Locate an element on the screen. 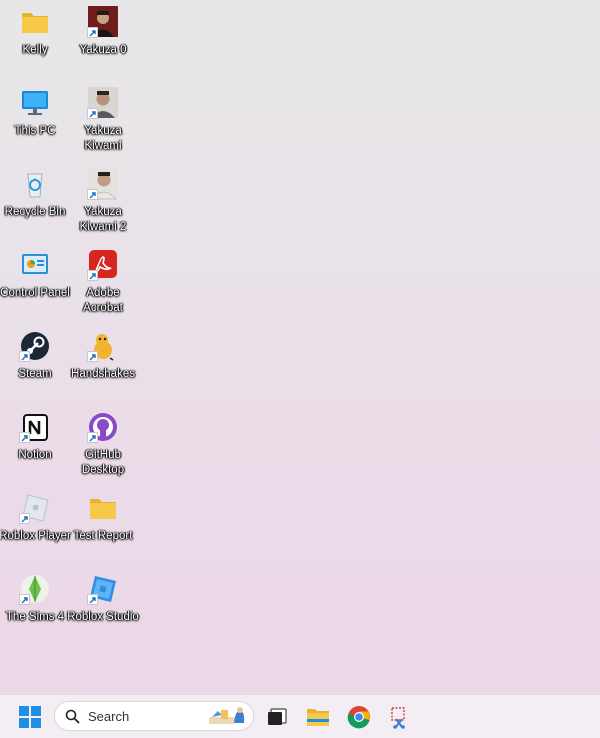  desktop-icon-label: The Sims 4 is located at coordinates (35, 617).